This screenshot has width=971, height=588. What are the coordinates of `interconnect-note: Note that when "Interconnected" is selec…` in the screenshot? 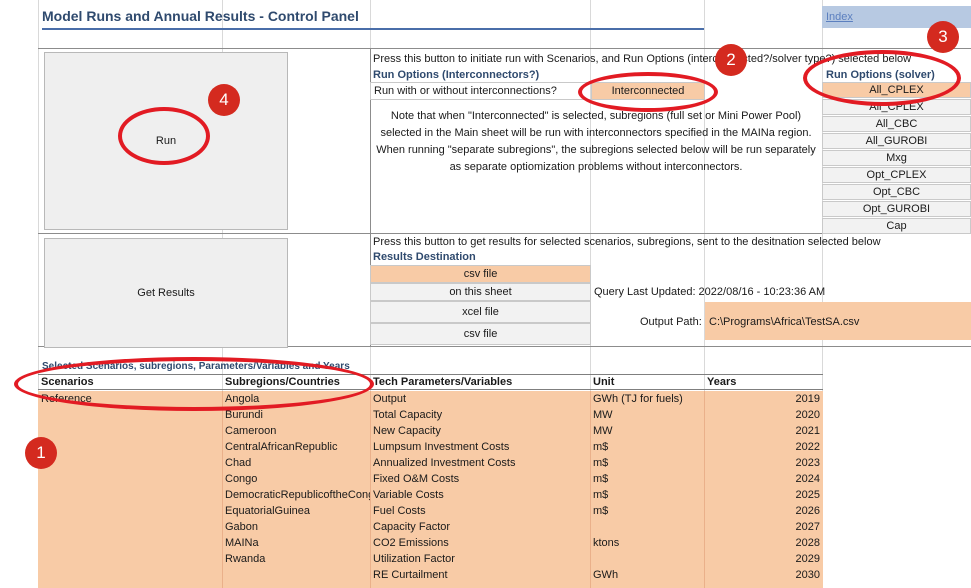 It's located at (596, 142).